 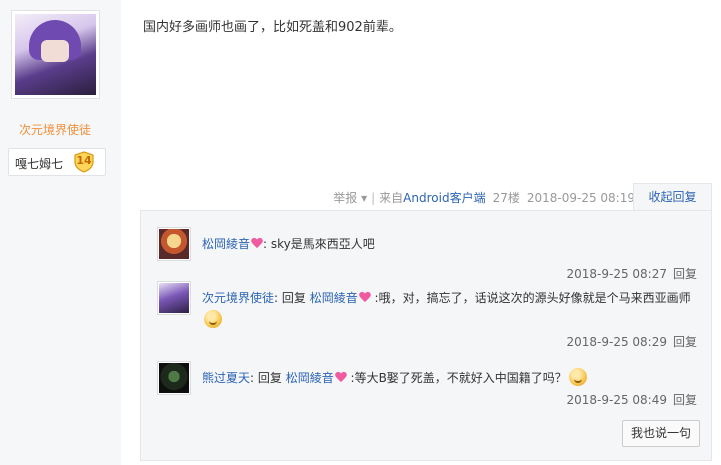 I want to click on reply-meta: 2018-9-25 08:49 回复, so click(x=631, y=399).